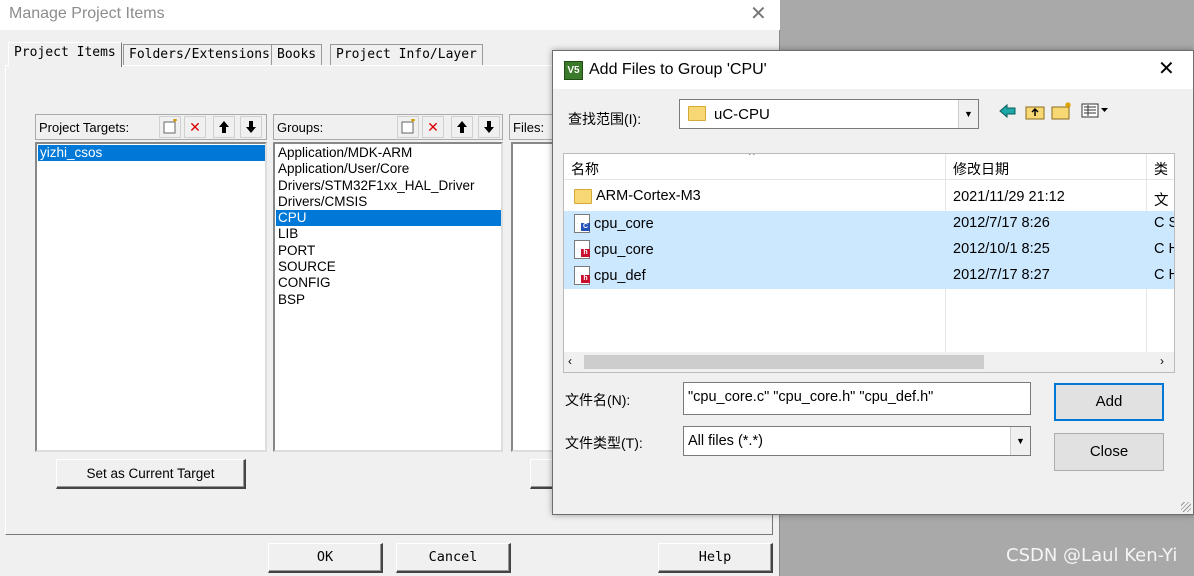 The height and width of the screenshot is (576, 1194). What do you see at coordinates (388, 169) in the screenshot?
I see `list-item: Application/User/Core` at bounding box center [388, 169].